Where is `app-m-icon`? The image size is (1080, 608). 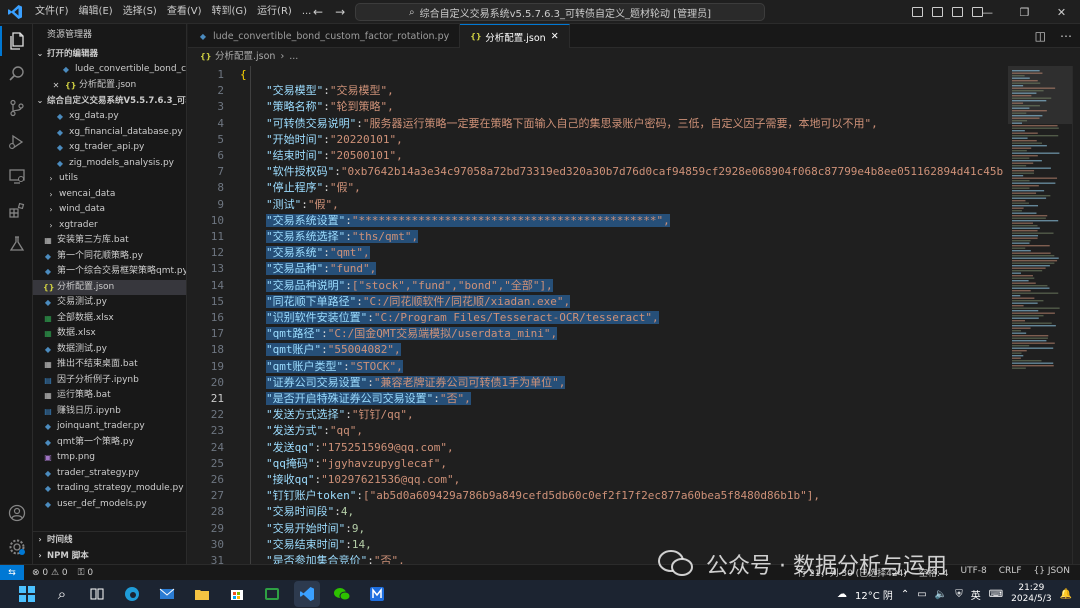
app-m-icon is located at coordinates (377, 594).